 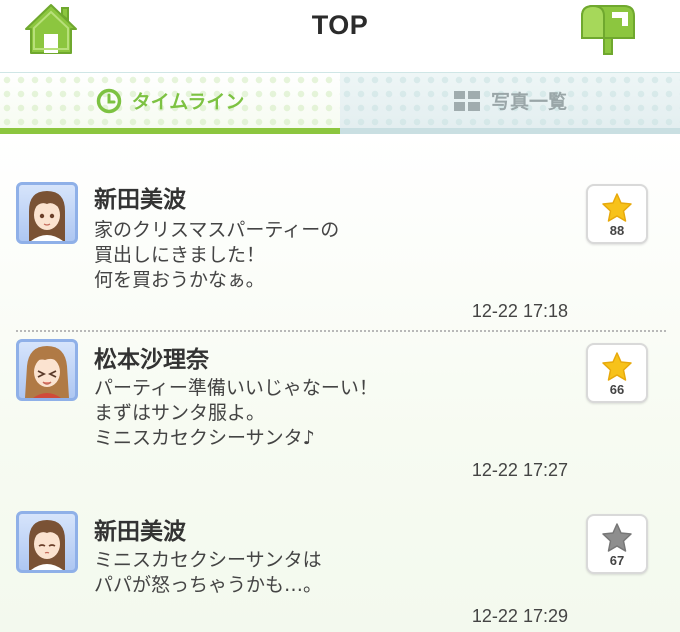 What do you see at coordinates (519, 311) in the screenshot?
I see `post-timestamp: 12-22 17:18` at bounding box center [519, 311].